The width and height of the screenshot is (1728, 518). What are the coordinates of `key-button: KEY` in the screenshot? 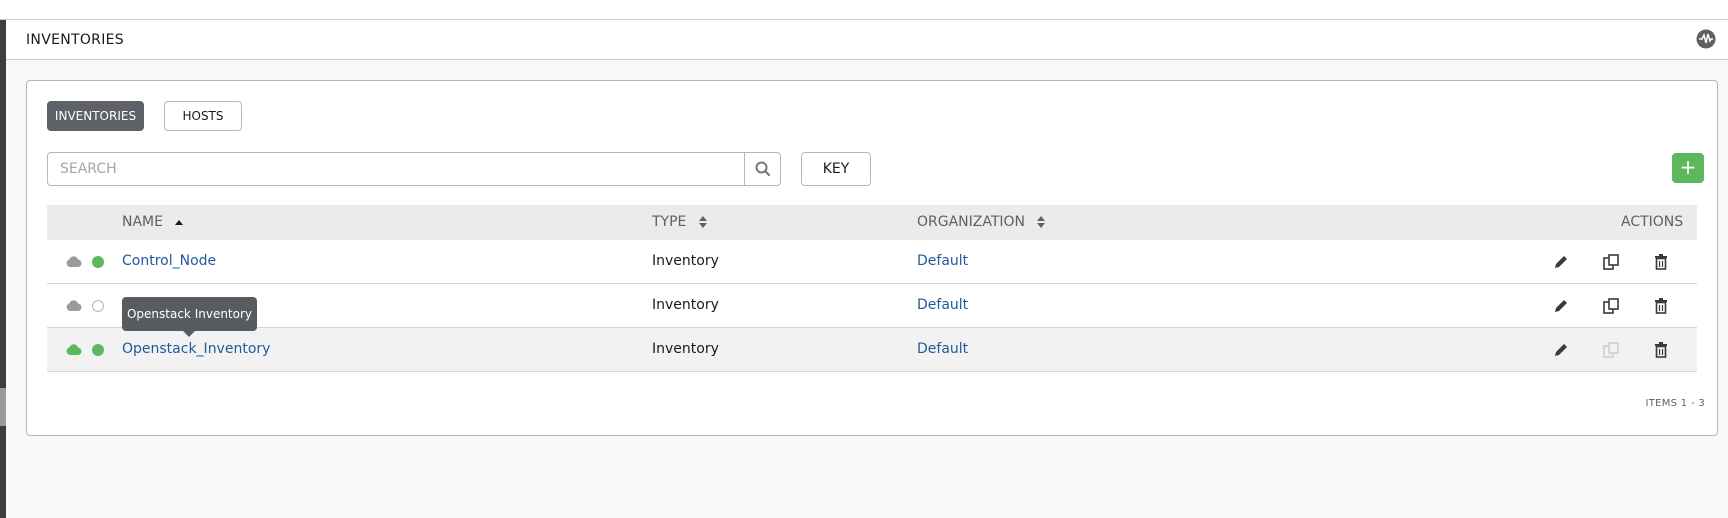 It's located at (836, 169).